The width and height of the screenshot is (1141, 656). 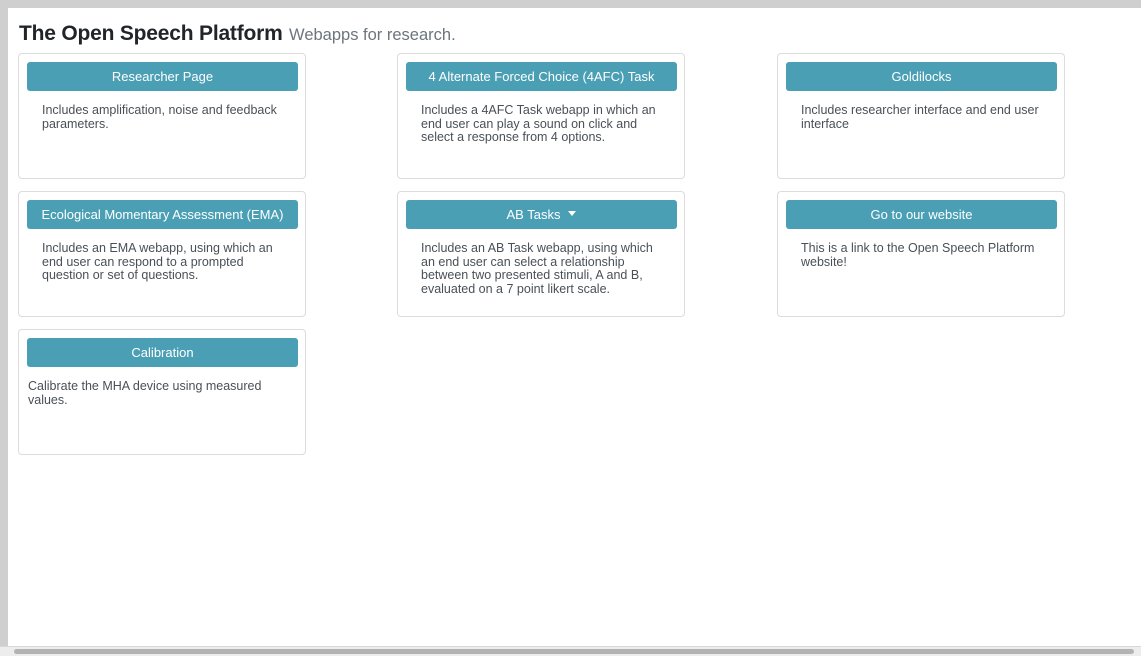 I want to click on ema-button-label: Ecological Momentary Assessment (EMA), so click(x=162, y=214).